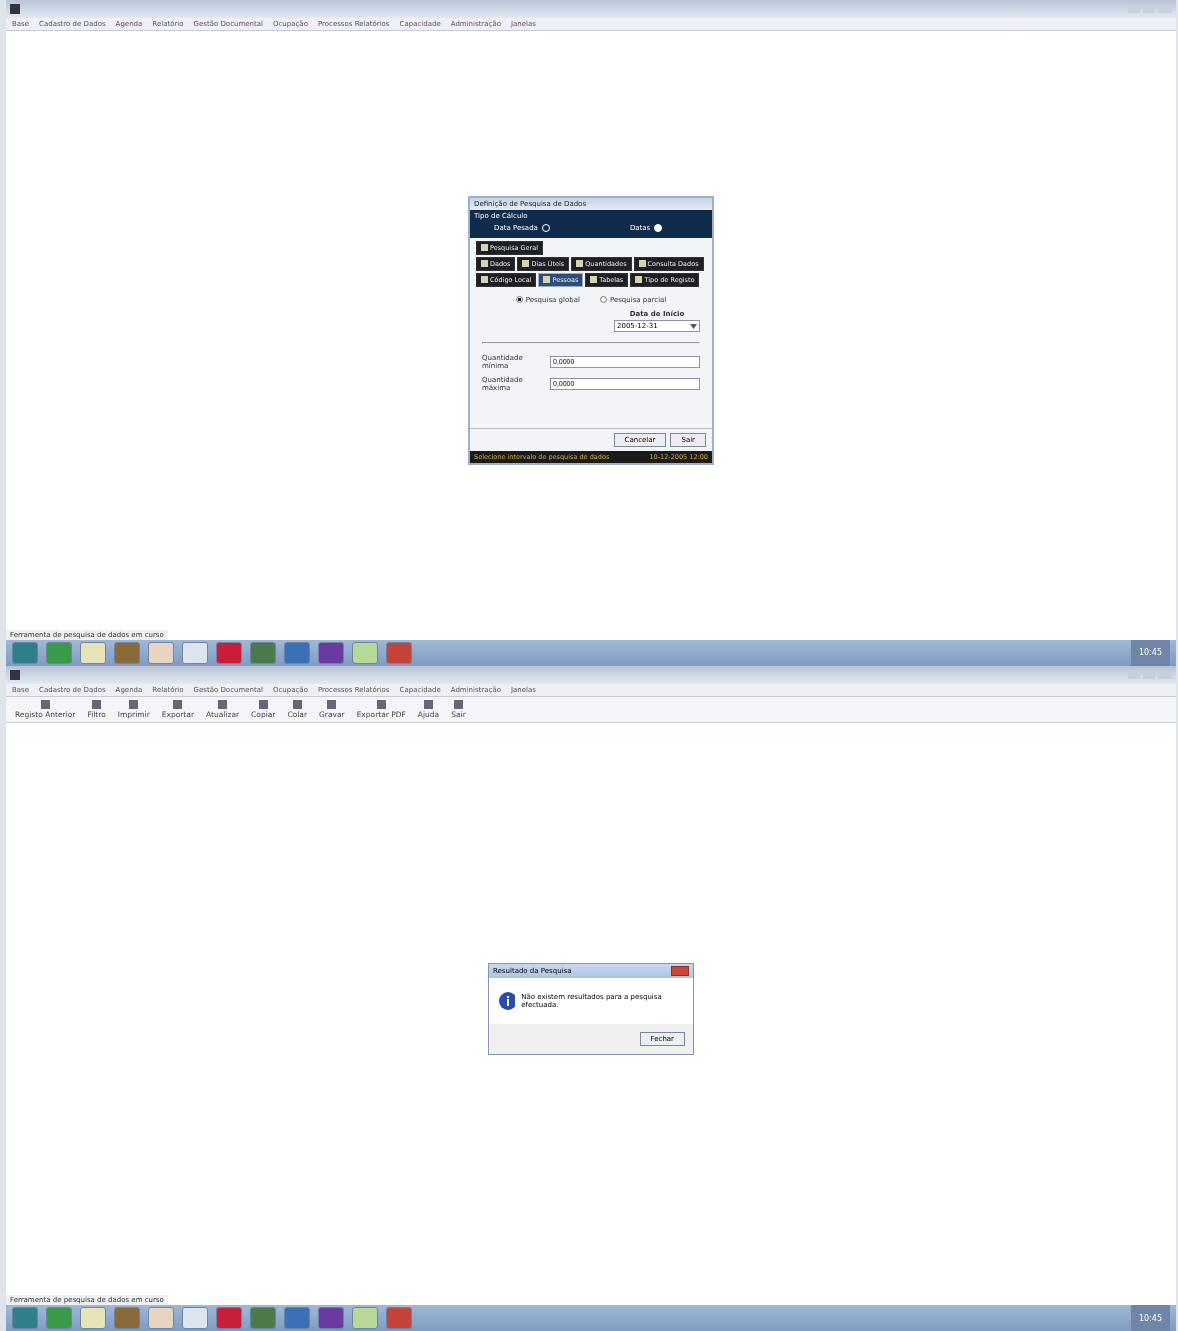 This screenshot has height=1331, width=1178. What do you see at coordinates (693, 325) in the screenshot?
I see `caret-icon` at bounding box center [693, 325].